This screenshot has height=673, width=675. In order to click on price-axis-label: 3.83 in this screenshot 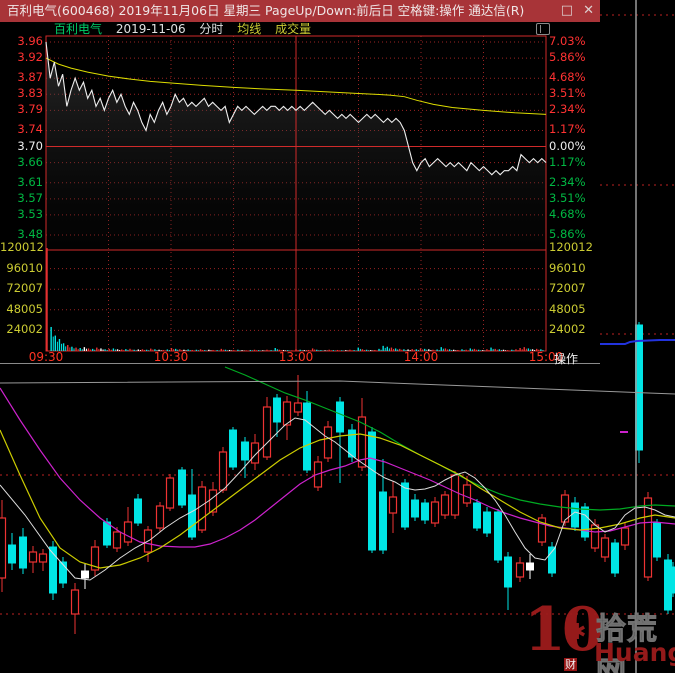, I will do `click(30, 93)`.